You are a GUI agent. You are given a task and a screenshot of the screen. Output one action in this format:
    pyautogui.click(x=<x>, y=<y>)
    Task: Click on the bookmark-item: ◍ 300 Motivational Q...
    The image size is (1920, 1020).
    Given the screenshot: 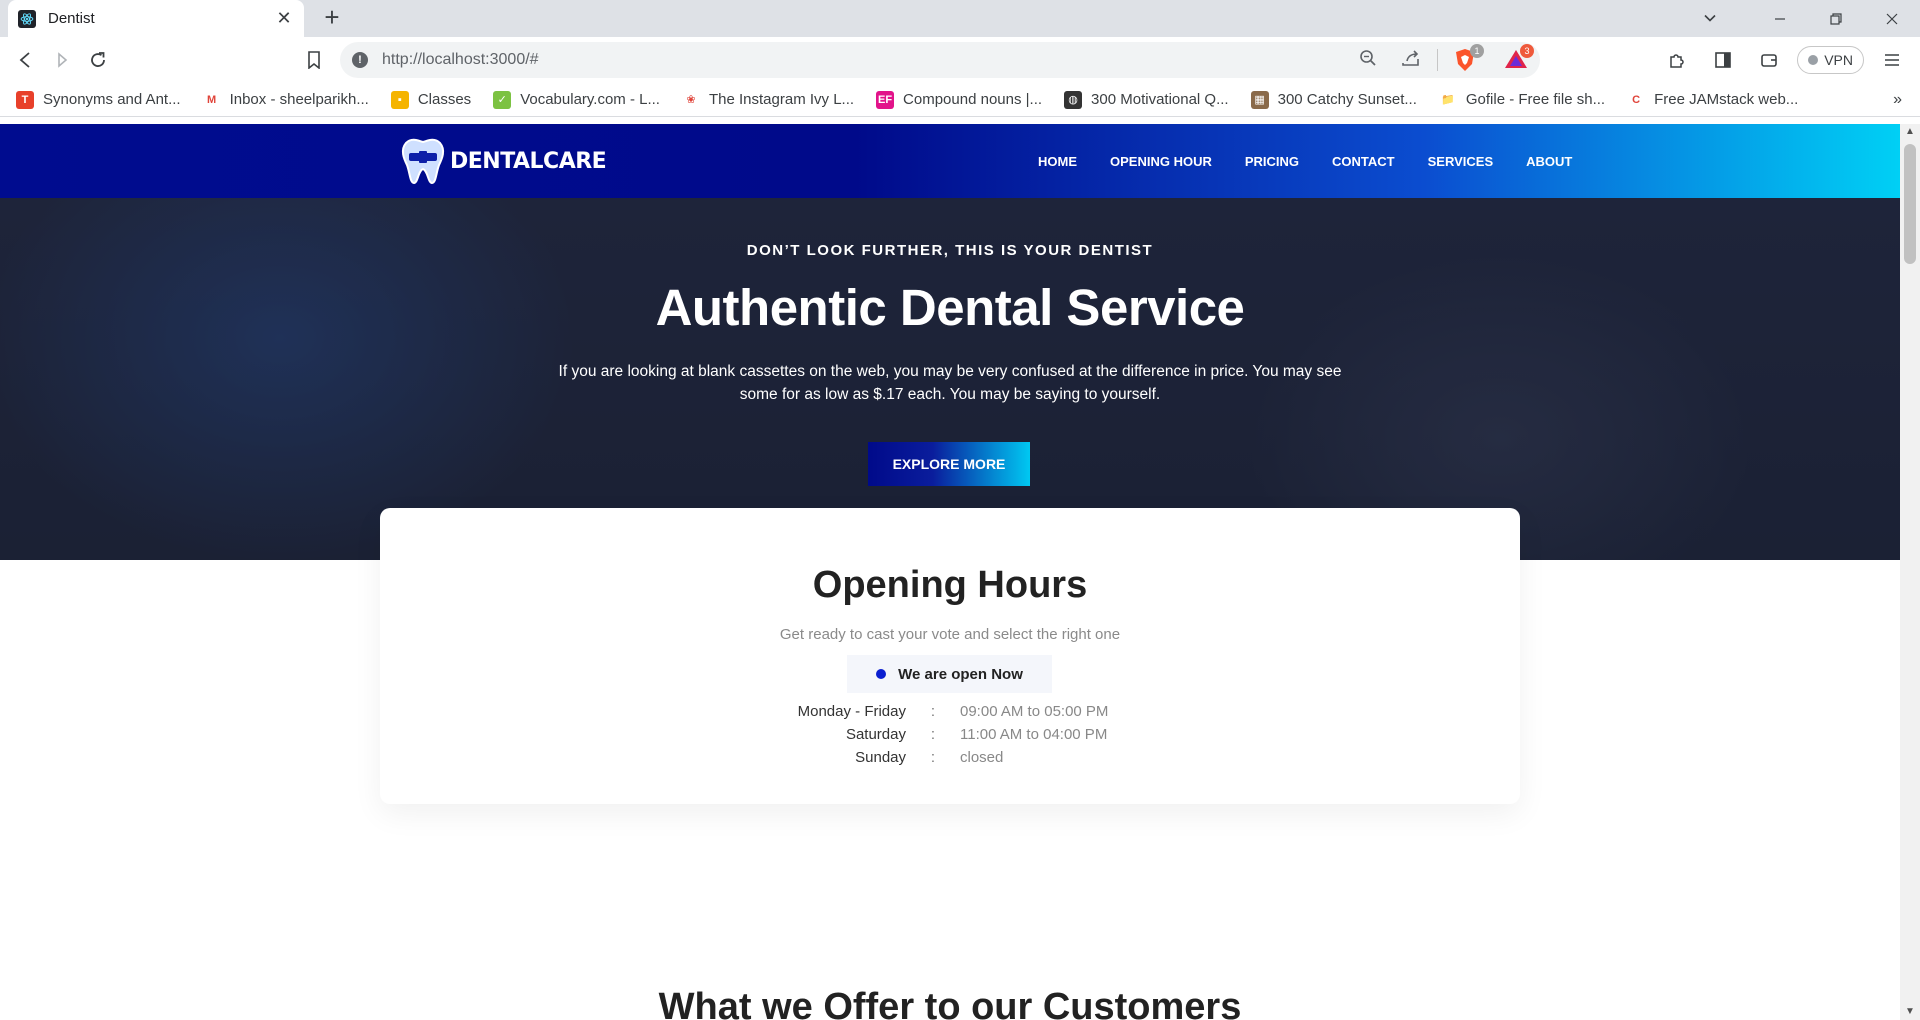 What is the action you would take?
    pyautogui.click(x=1146, y=99)
    